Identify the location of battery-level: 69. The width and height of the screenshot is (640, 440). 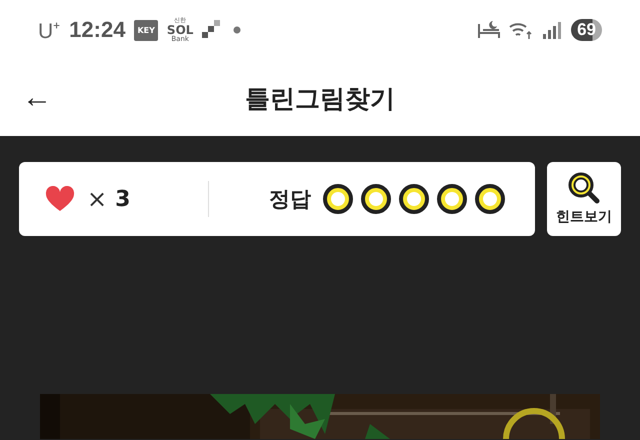
(586, 30).